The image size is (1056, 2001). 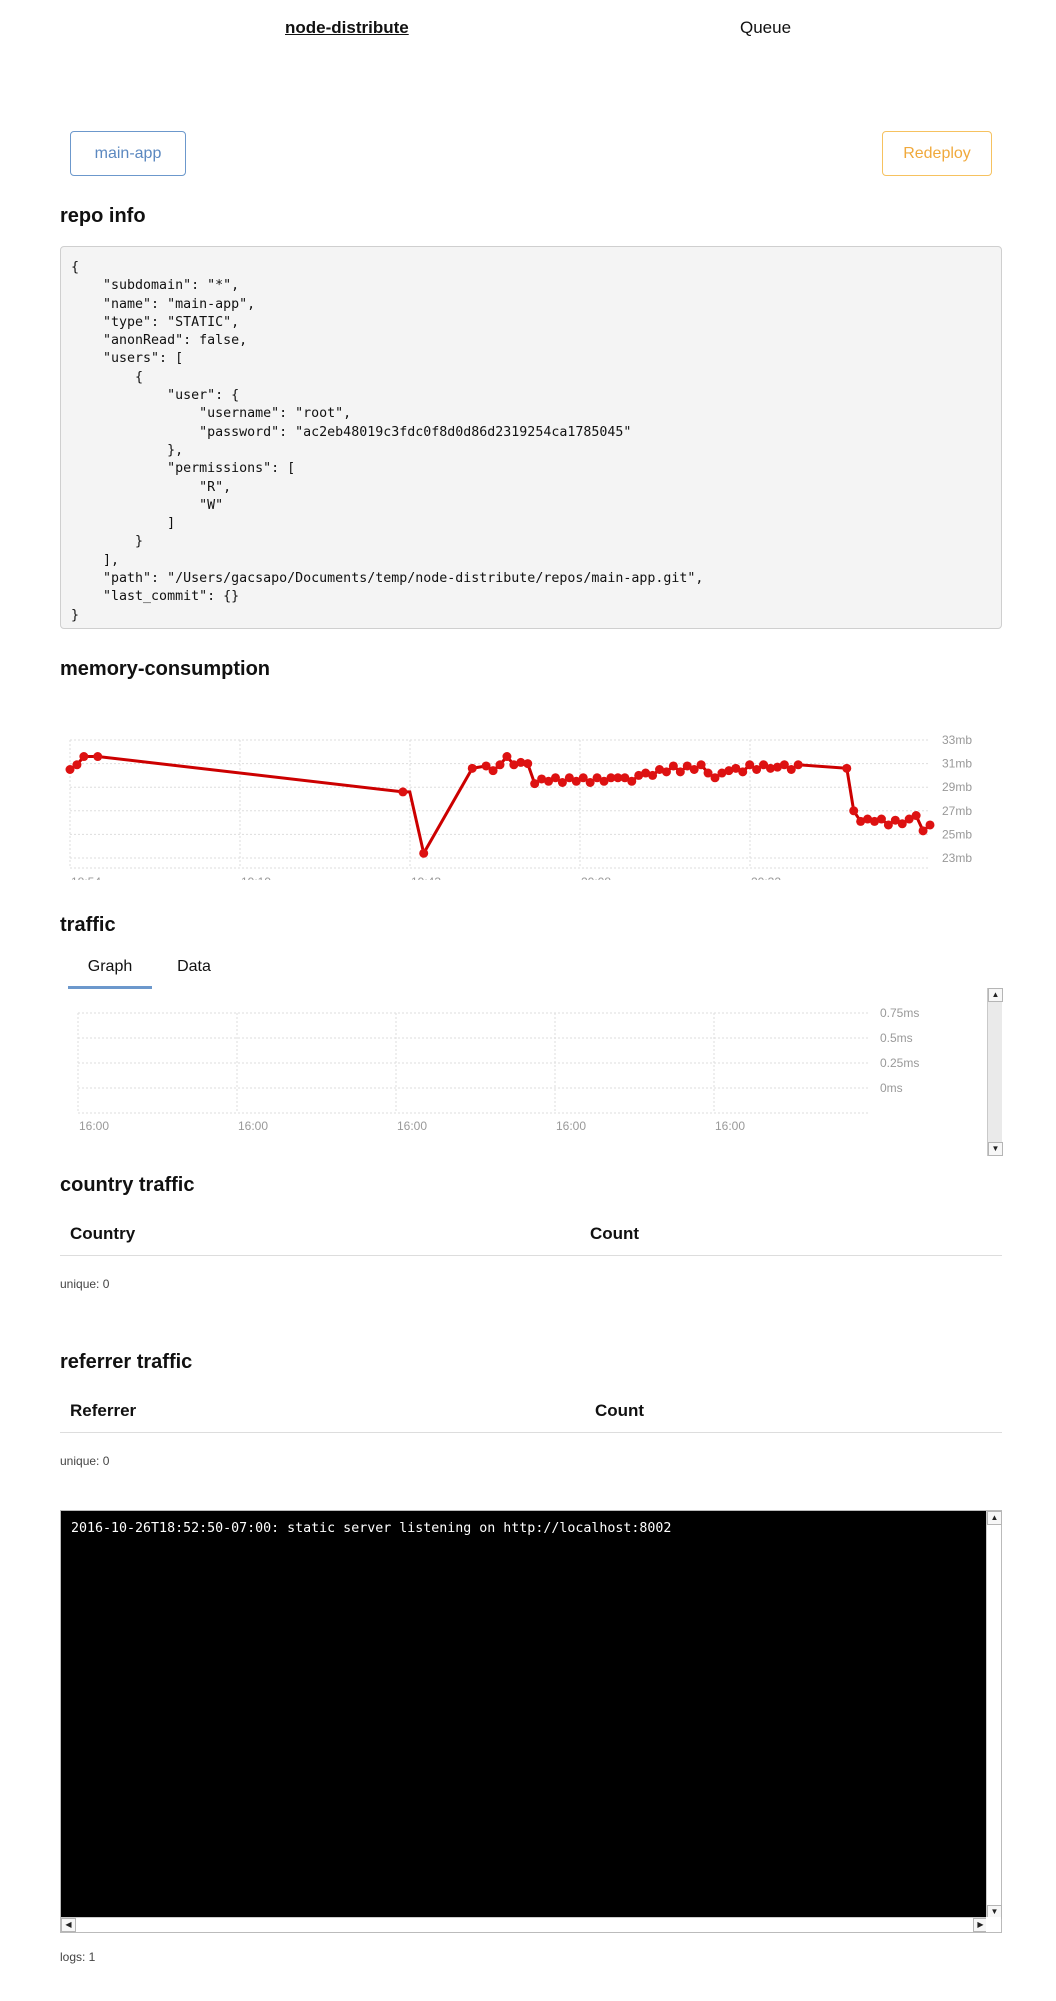 What do you see at coordinates (500, 806) in the screenshot?
I see `memory-series-line` at bounding box center [500, 806].